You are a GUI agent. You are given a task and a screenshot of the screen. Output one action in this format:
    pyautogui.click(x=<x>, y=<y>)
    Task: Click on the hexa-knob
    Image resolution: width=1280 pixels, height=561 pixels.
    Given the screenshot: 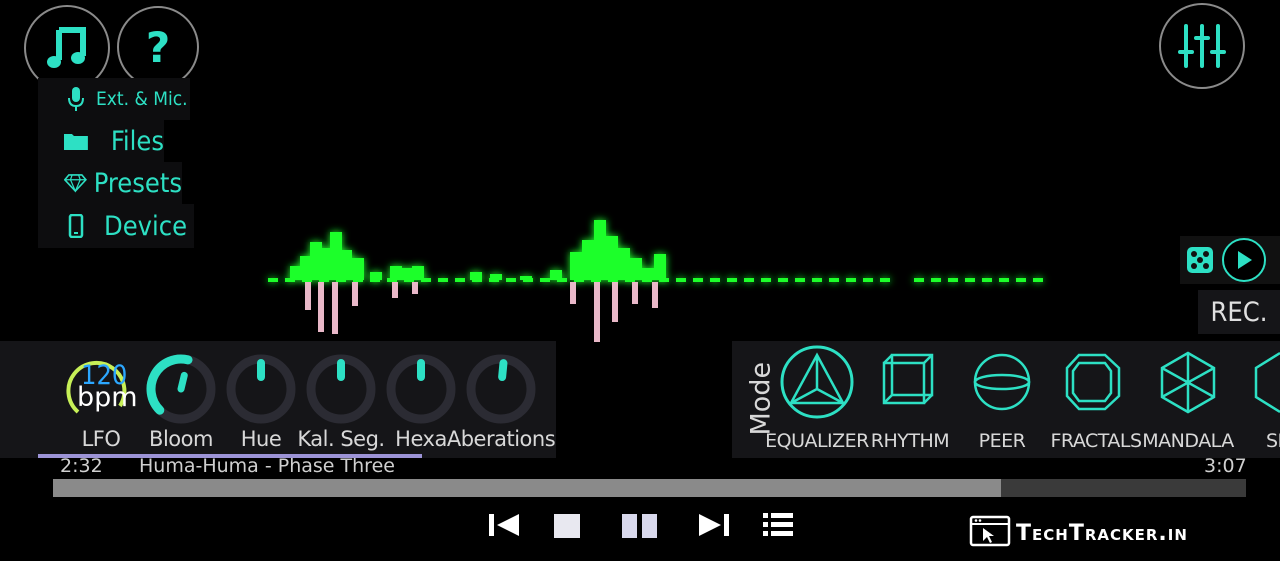 What is the action you would take?
    pyautogui.click(x=421, y=389)
    